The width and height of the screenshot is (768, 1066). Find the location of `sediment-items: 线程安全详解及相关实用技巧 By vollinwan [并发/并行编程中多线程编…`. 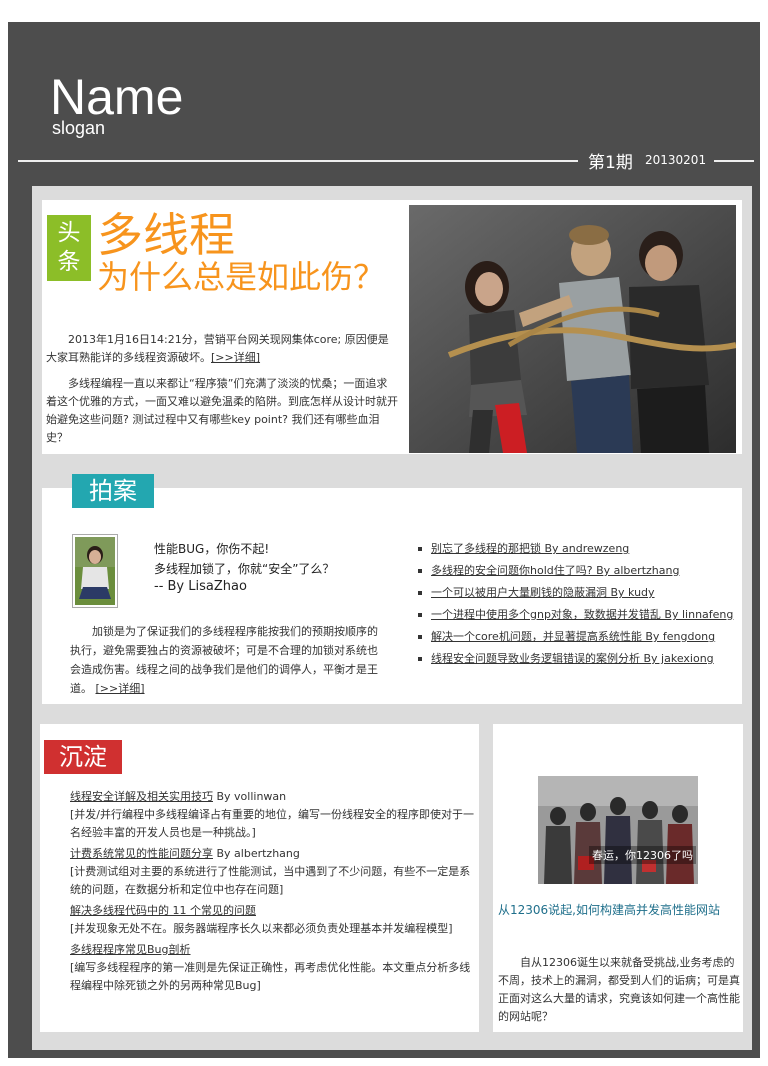

sediment-items: 线程安全详解及相关实用技巧 By vollinwan [并发/并行编程中多线程编… is located at coordinates (274, 893).